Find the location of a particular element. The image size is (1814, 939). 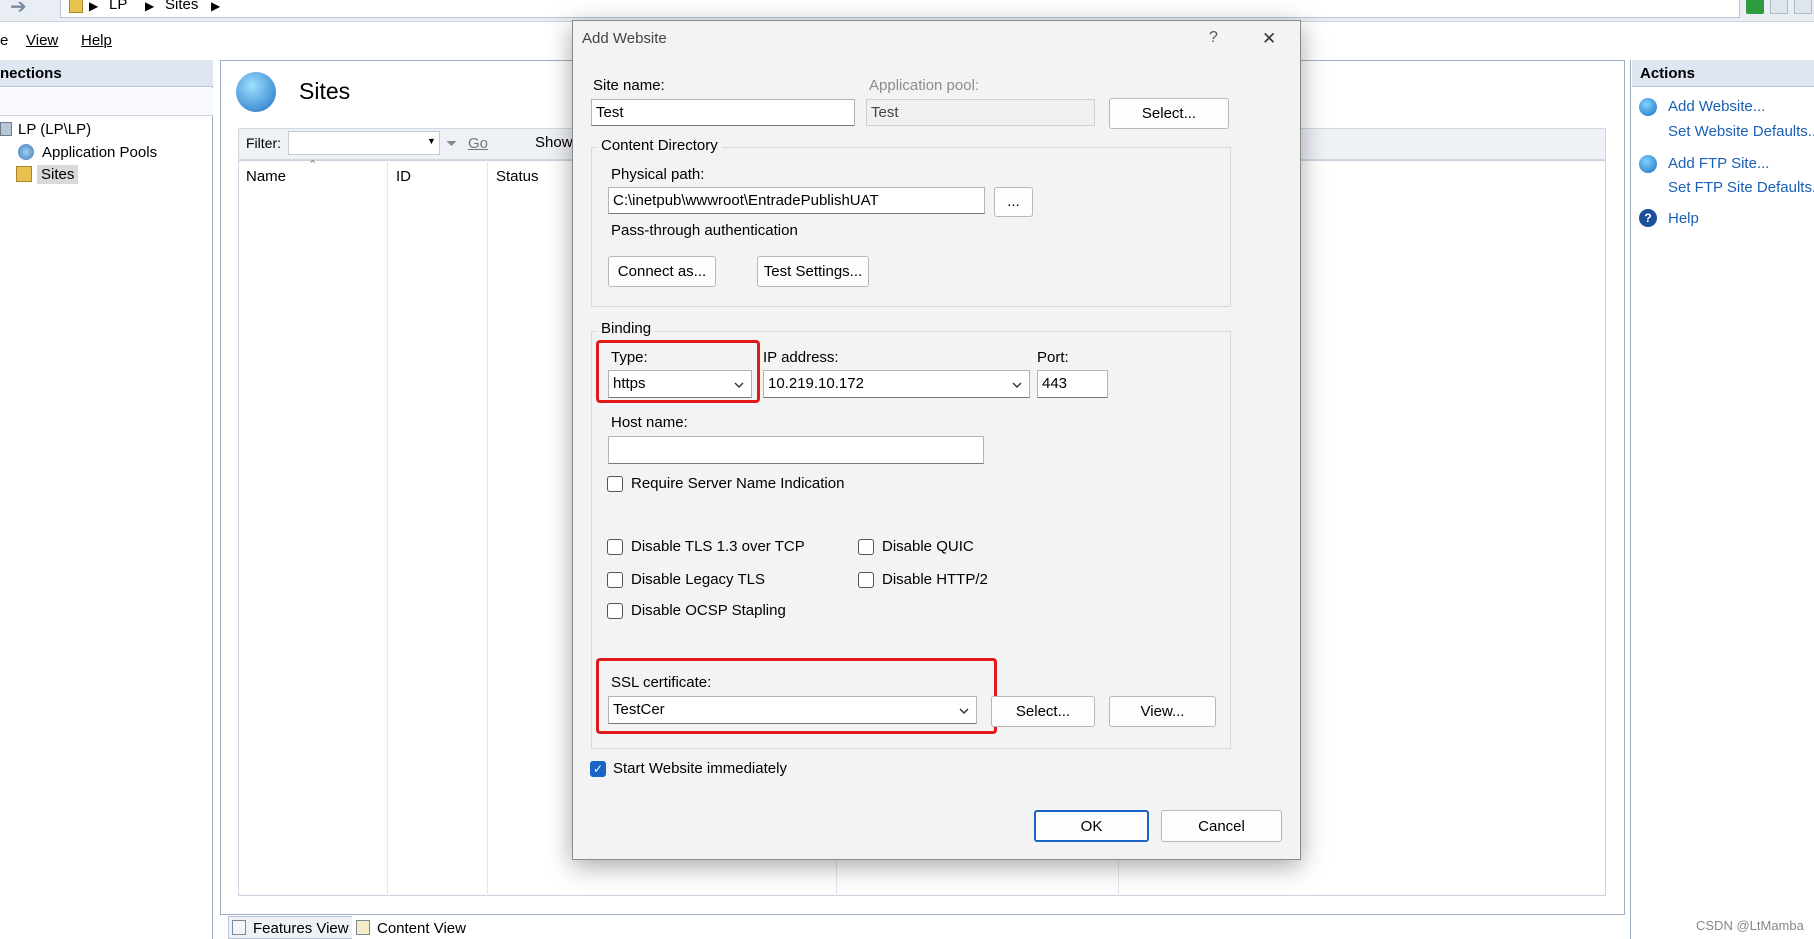

tab-features-view: Features View is located at coordinates (292, 927).